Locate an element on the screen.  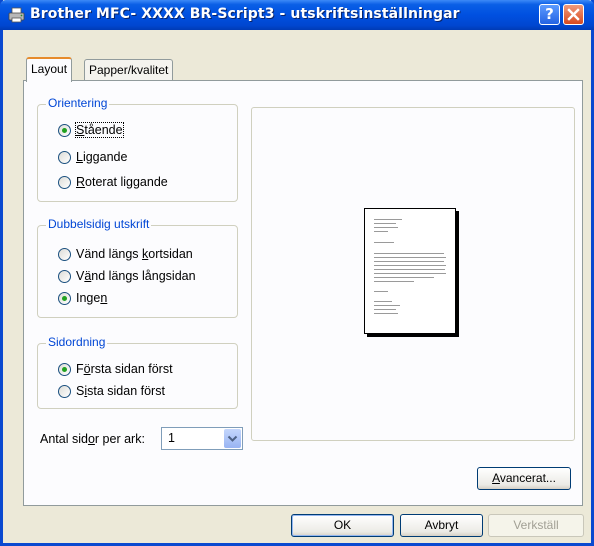
orientation-landscape-radio: Liggande is located at coordinates (92, 157).